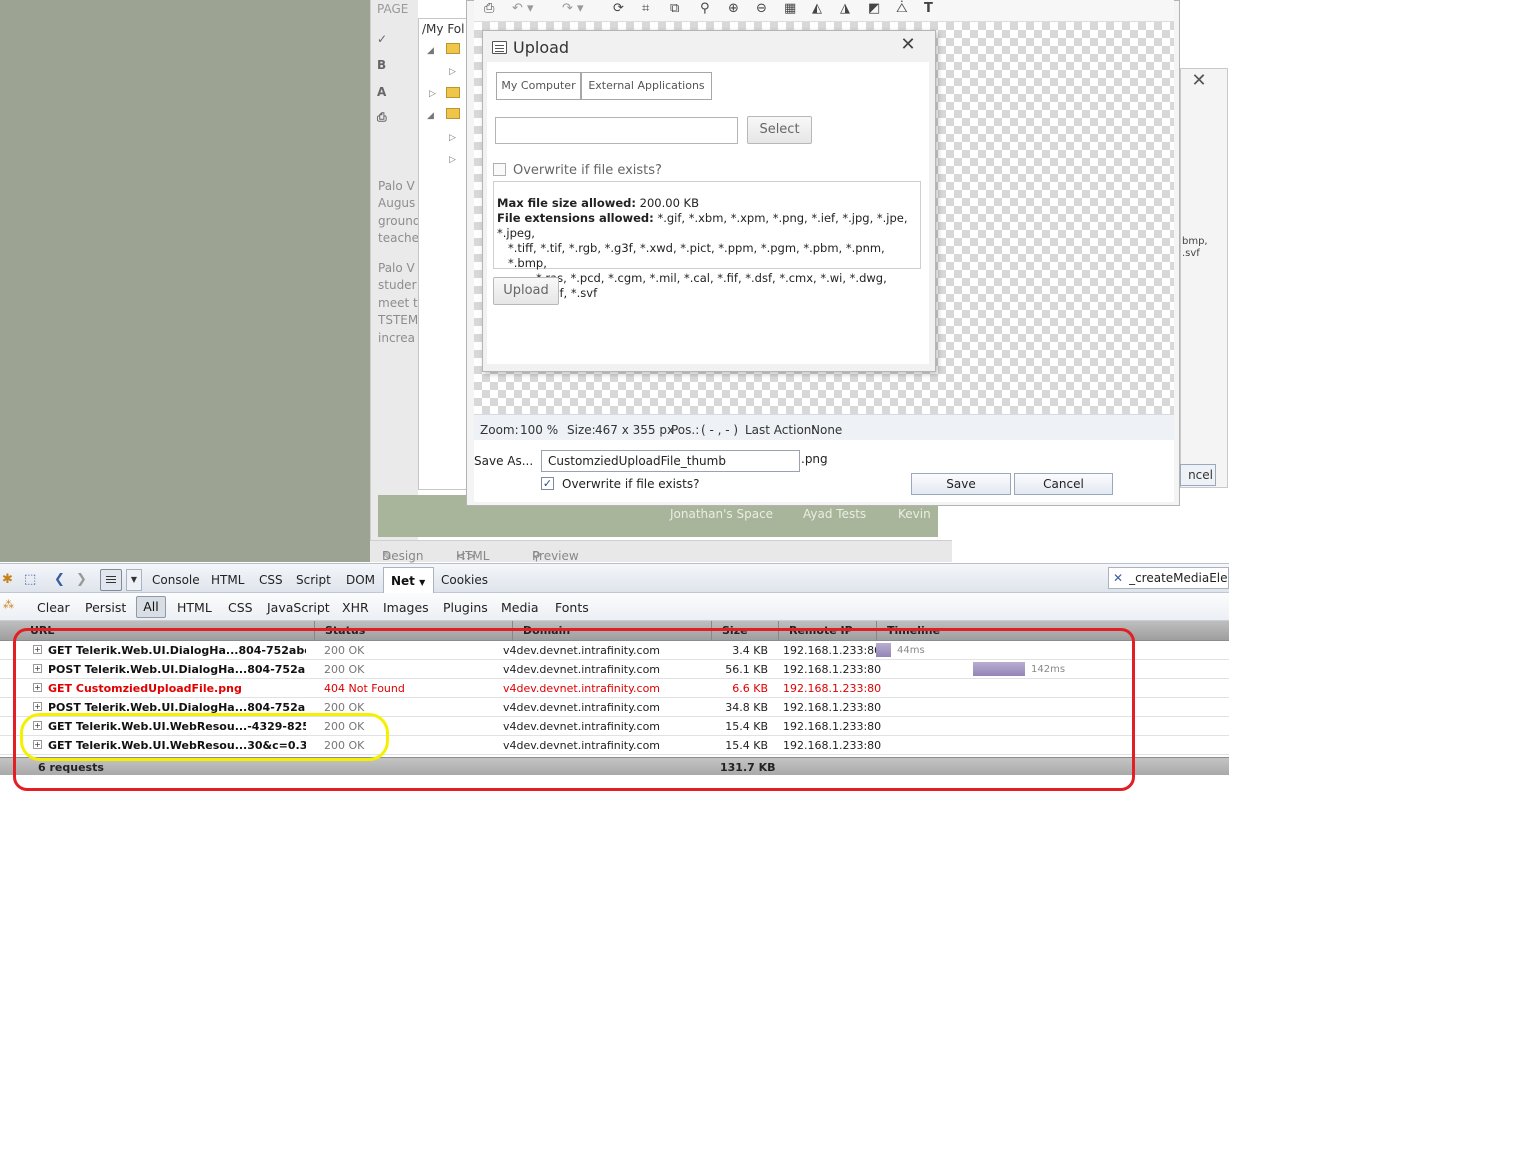 The image size is (1536, 1152). What do you see at coordinates (406, 607) in the screenshot?
I see `filter-images: Images` at bounding box center [406, 607].